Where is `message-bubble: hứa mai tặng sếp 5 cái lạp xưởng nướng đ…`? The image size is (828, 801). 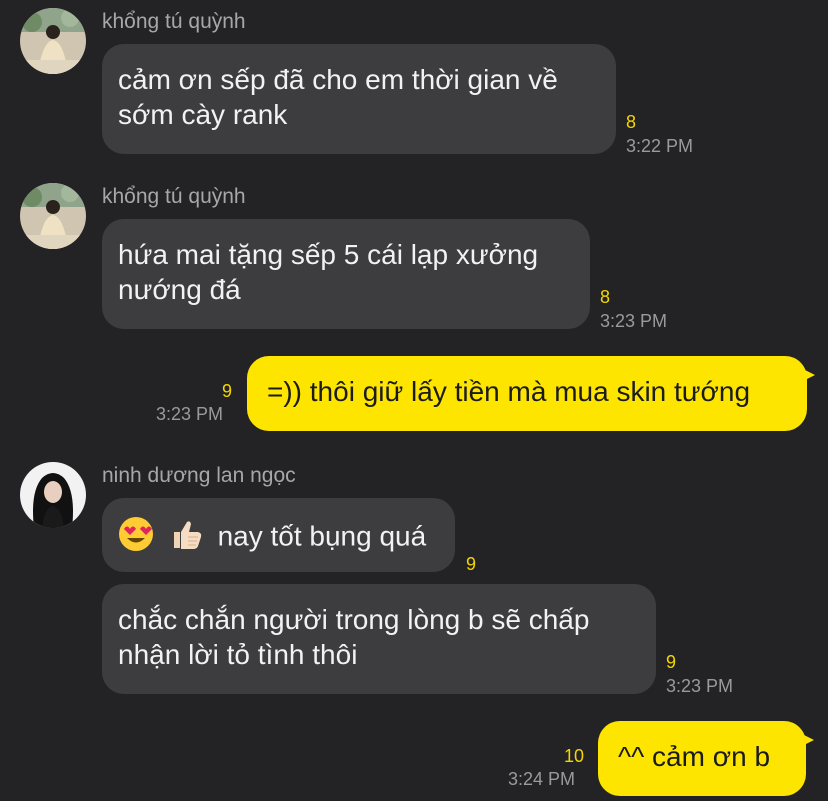
message-bubble: hứa mai tặng sếp 5 cái lạp xưởng nướng đ… is located at coordinates (346, 274).